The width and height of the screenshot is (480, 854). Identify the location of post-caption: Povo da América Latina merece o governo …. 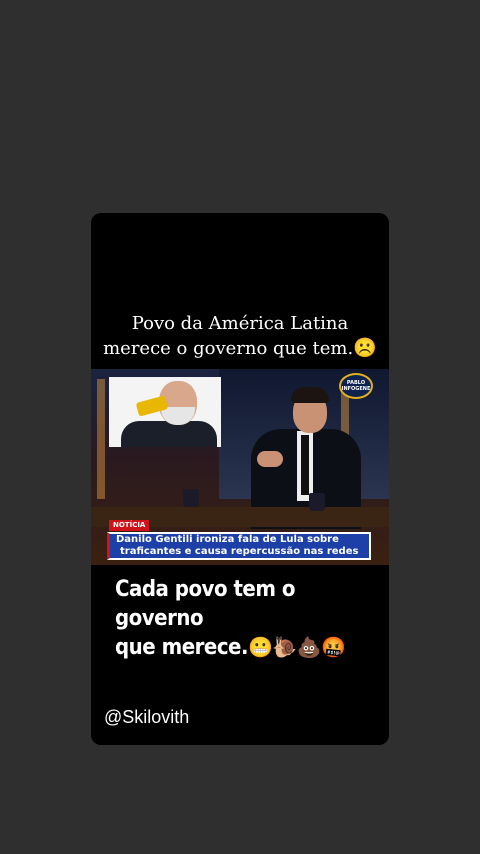
(240, 336).